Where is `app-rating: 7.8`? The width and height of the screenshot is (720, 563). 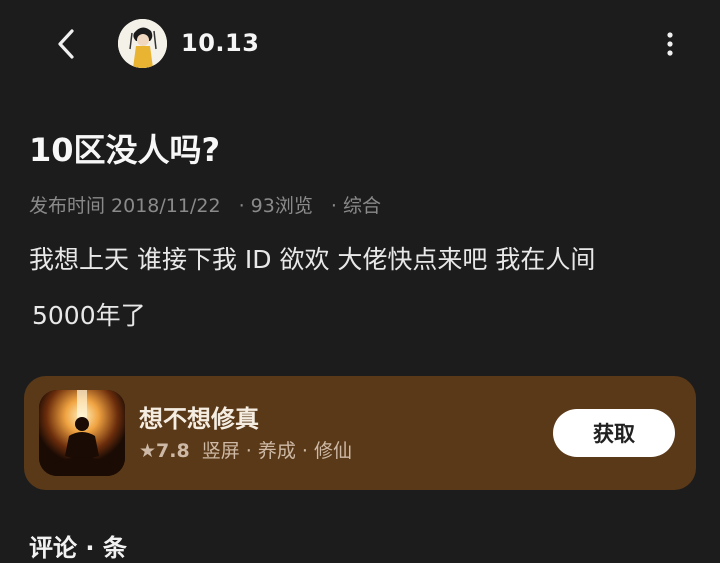 app-rating: 7.8 is located at coordinates (173, 451).